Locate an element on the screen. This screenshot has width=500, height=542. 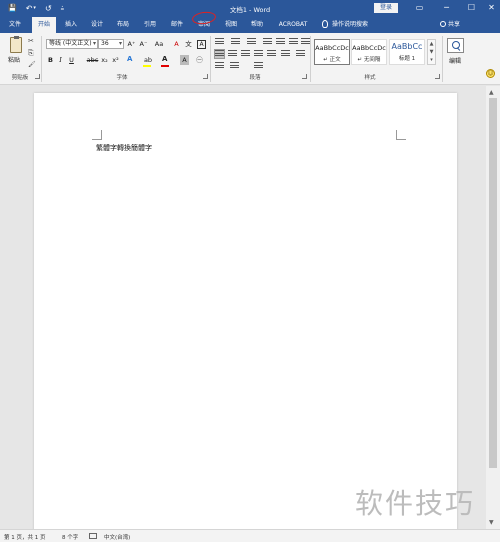
ribbon-display-options-icon: ▭ is located at coordinates (419, 8).